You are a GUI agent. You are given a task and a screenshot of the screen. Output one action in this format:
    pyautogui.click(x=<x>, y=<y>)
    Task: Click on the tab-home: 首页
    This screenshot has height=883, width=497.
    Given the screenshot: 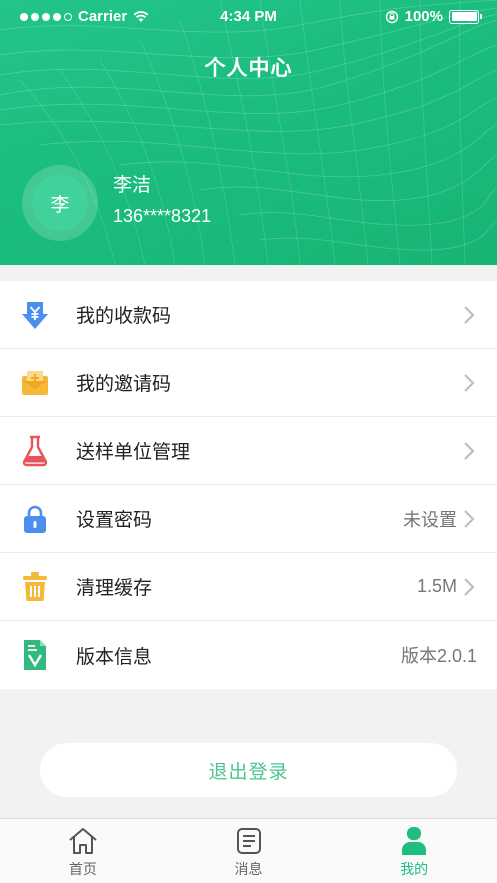 What is the action you would take?
    pyautogui.click(x=83, y=851)
    